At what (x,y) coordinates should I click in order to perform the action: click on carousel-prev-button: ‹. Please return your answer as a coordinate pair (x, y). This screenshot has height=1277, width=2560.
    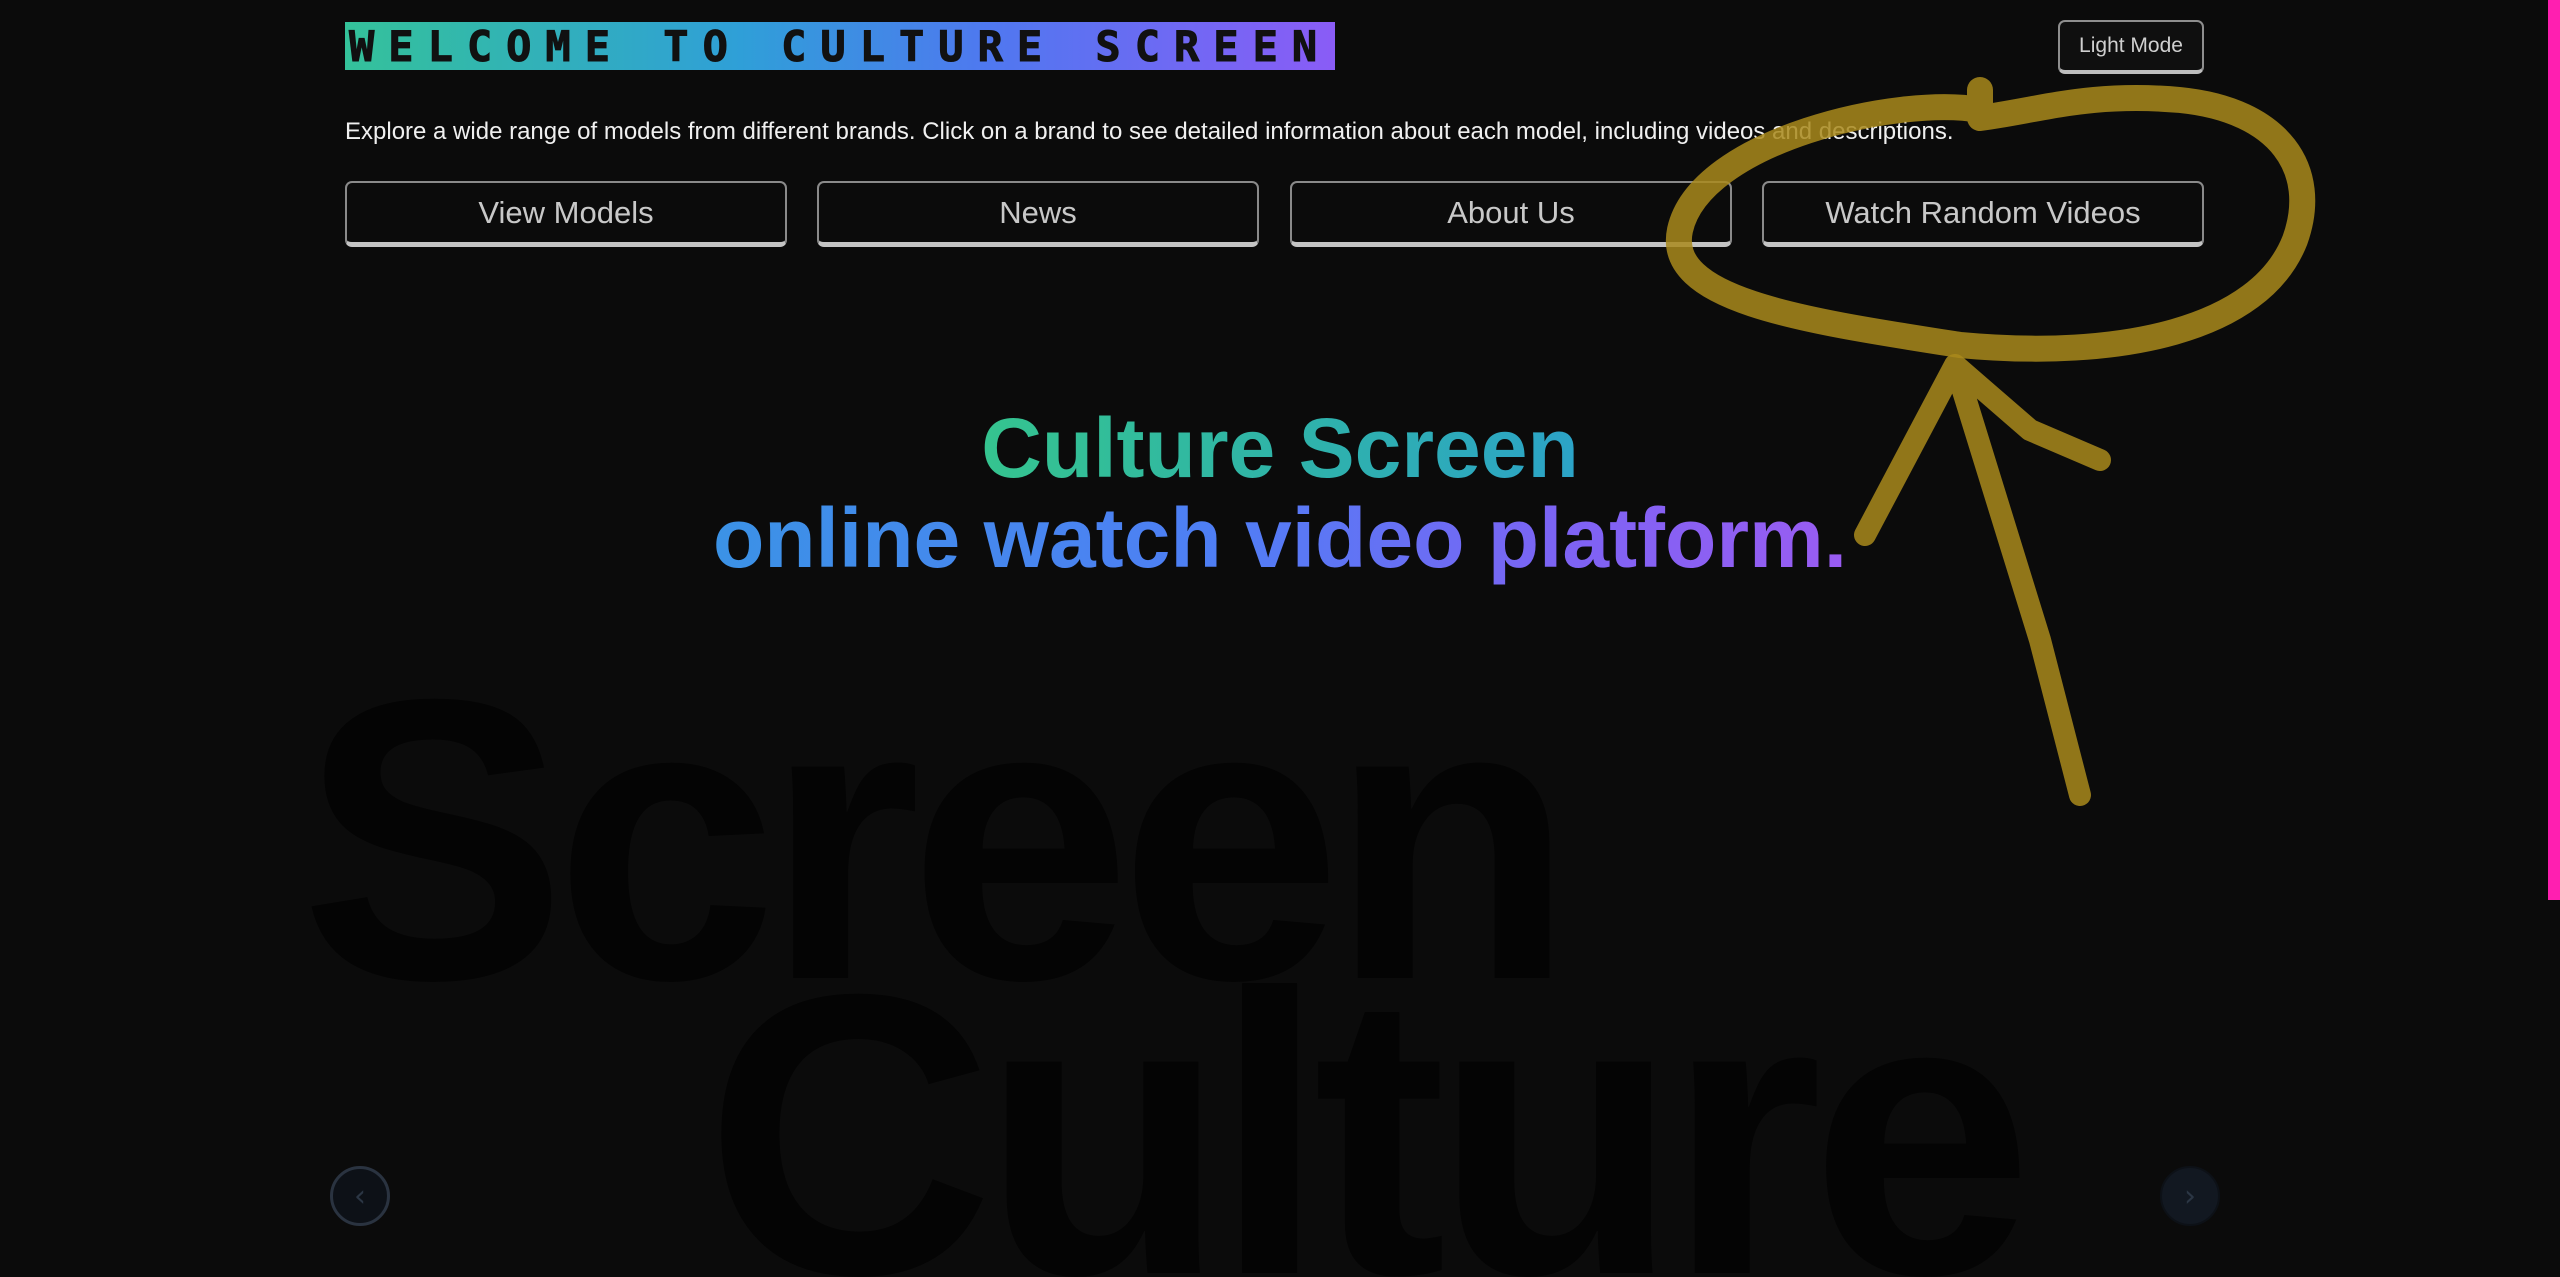
    Looking at the image, I should click on (360, 1196).